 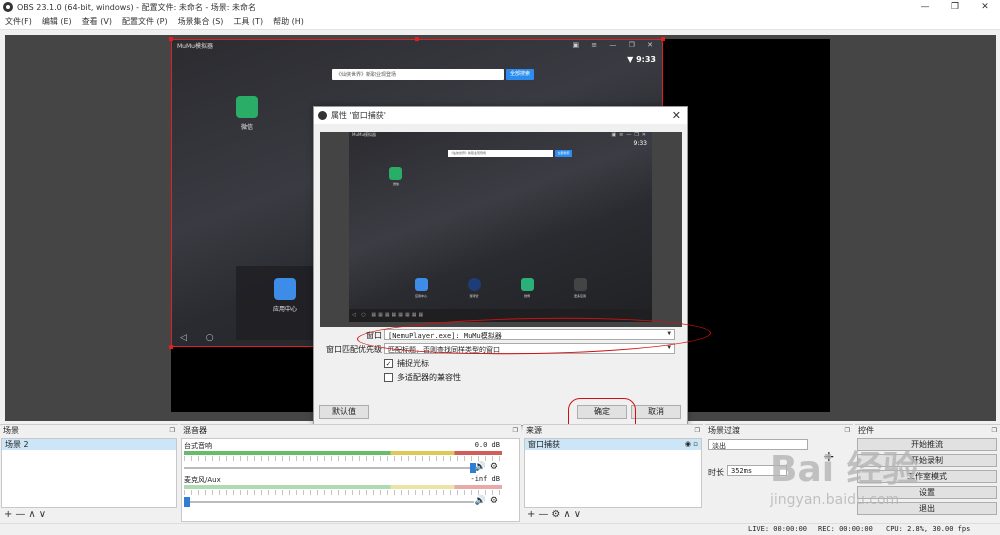 I want to click on mixer-body: 台式音响 0.0 dB 🔊⚙ 麦克风/Aux -inf dB 🔊⚙, so click(x=350, y=480).